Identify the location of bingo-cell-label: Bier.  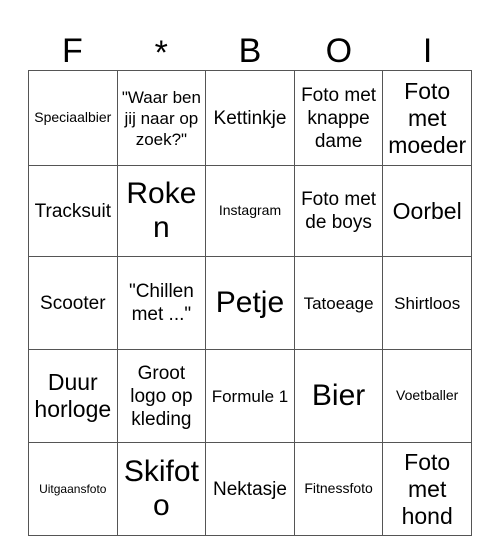
(338, 395).